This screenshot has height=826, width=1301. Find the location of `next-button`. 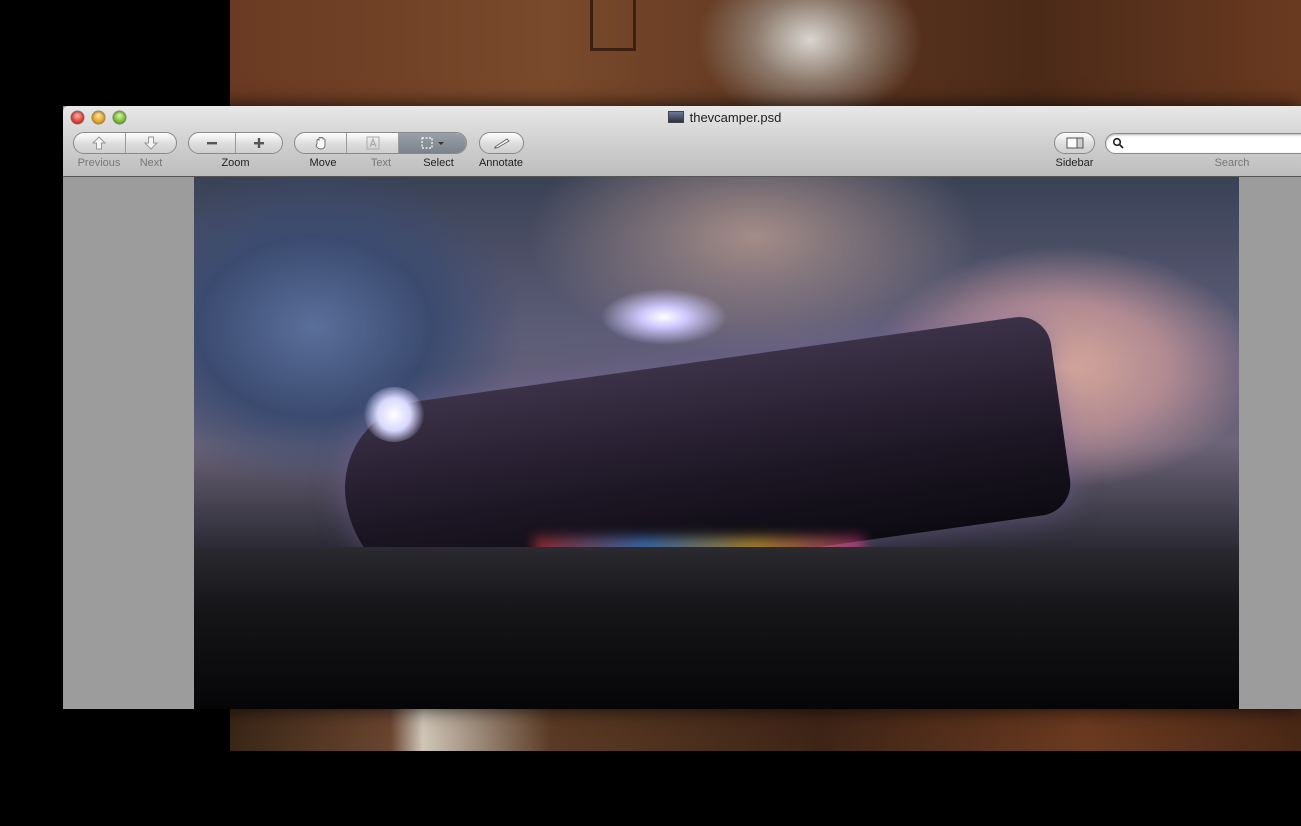

next-button is located at coordinates (151, 143).